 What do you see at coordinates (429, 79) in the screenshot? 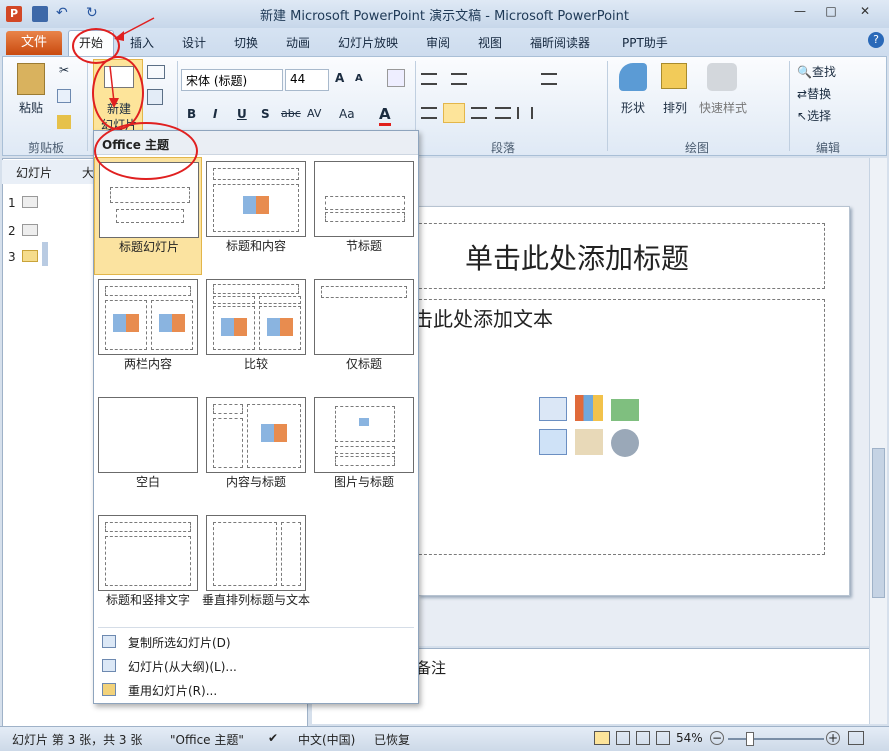
I see `bullets-icon` at bounding box center [429, 79].